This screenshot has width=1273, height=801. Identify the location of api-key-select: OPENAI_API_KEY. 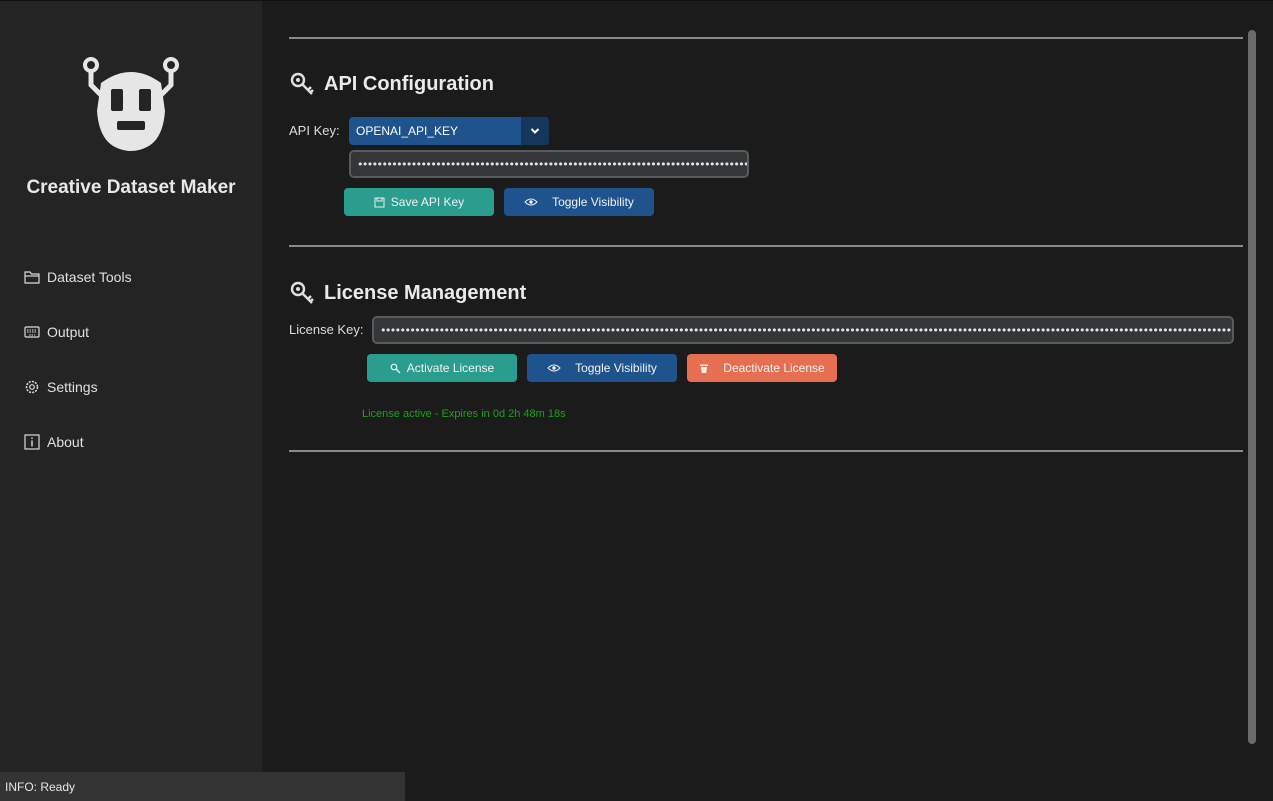
(449, 131).